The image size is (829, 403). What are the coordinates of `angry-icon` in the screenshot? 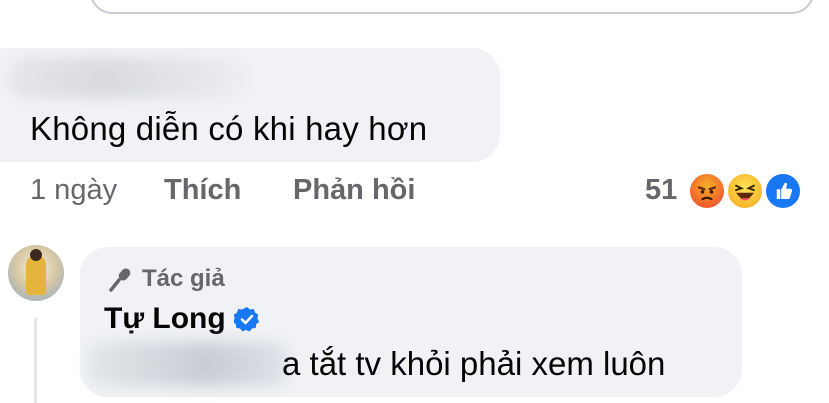 It's located at (707, 191).